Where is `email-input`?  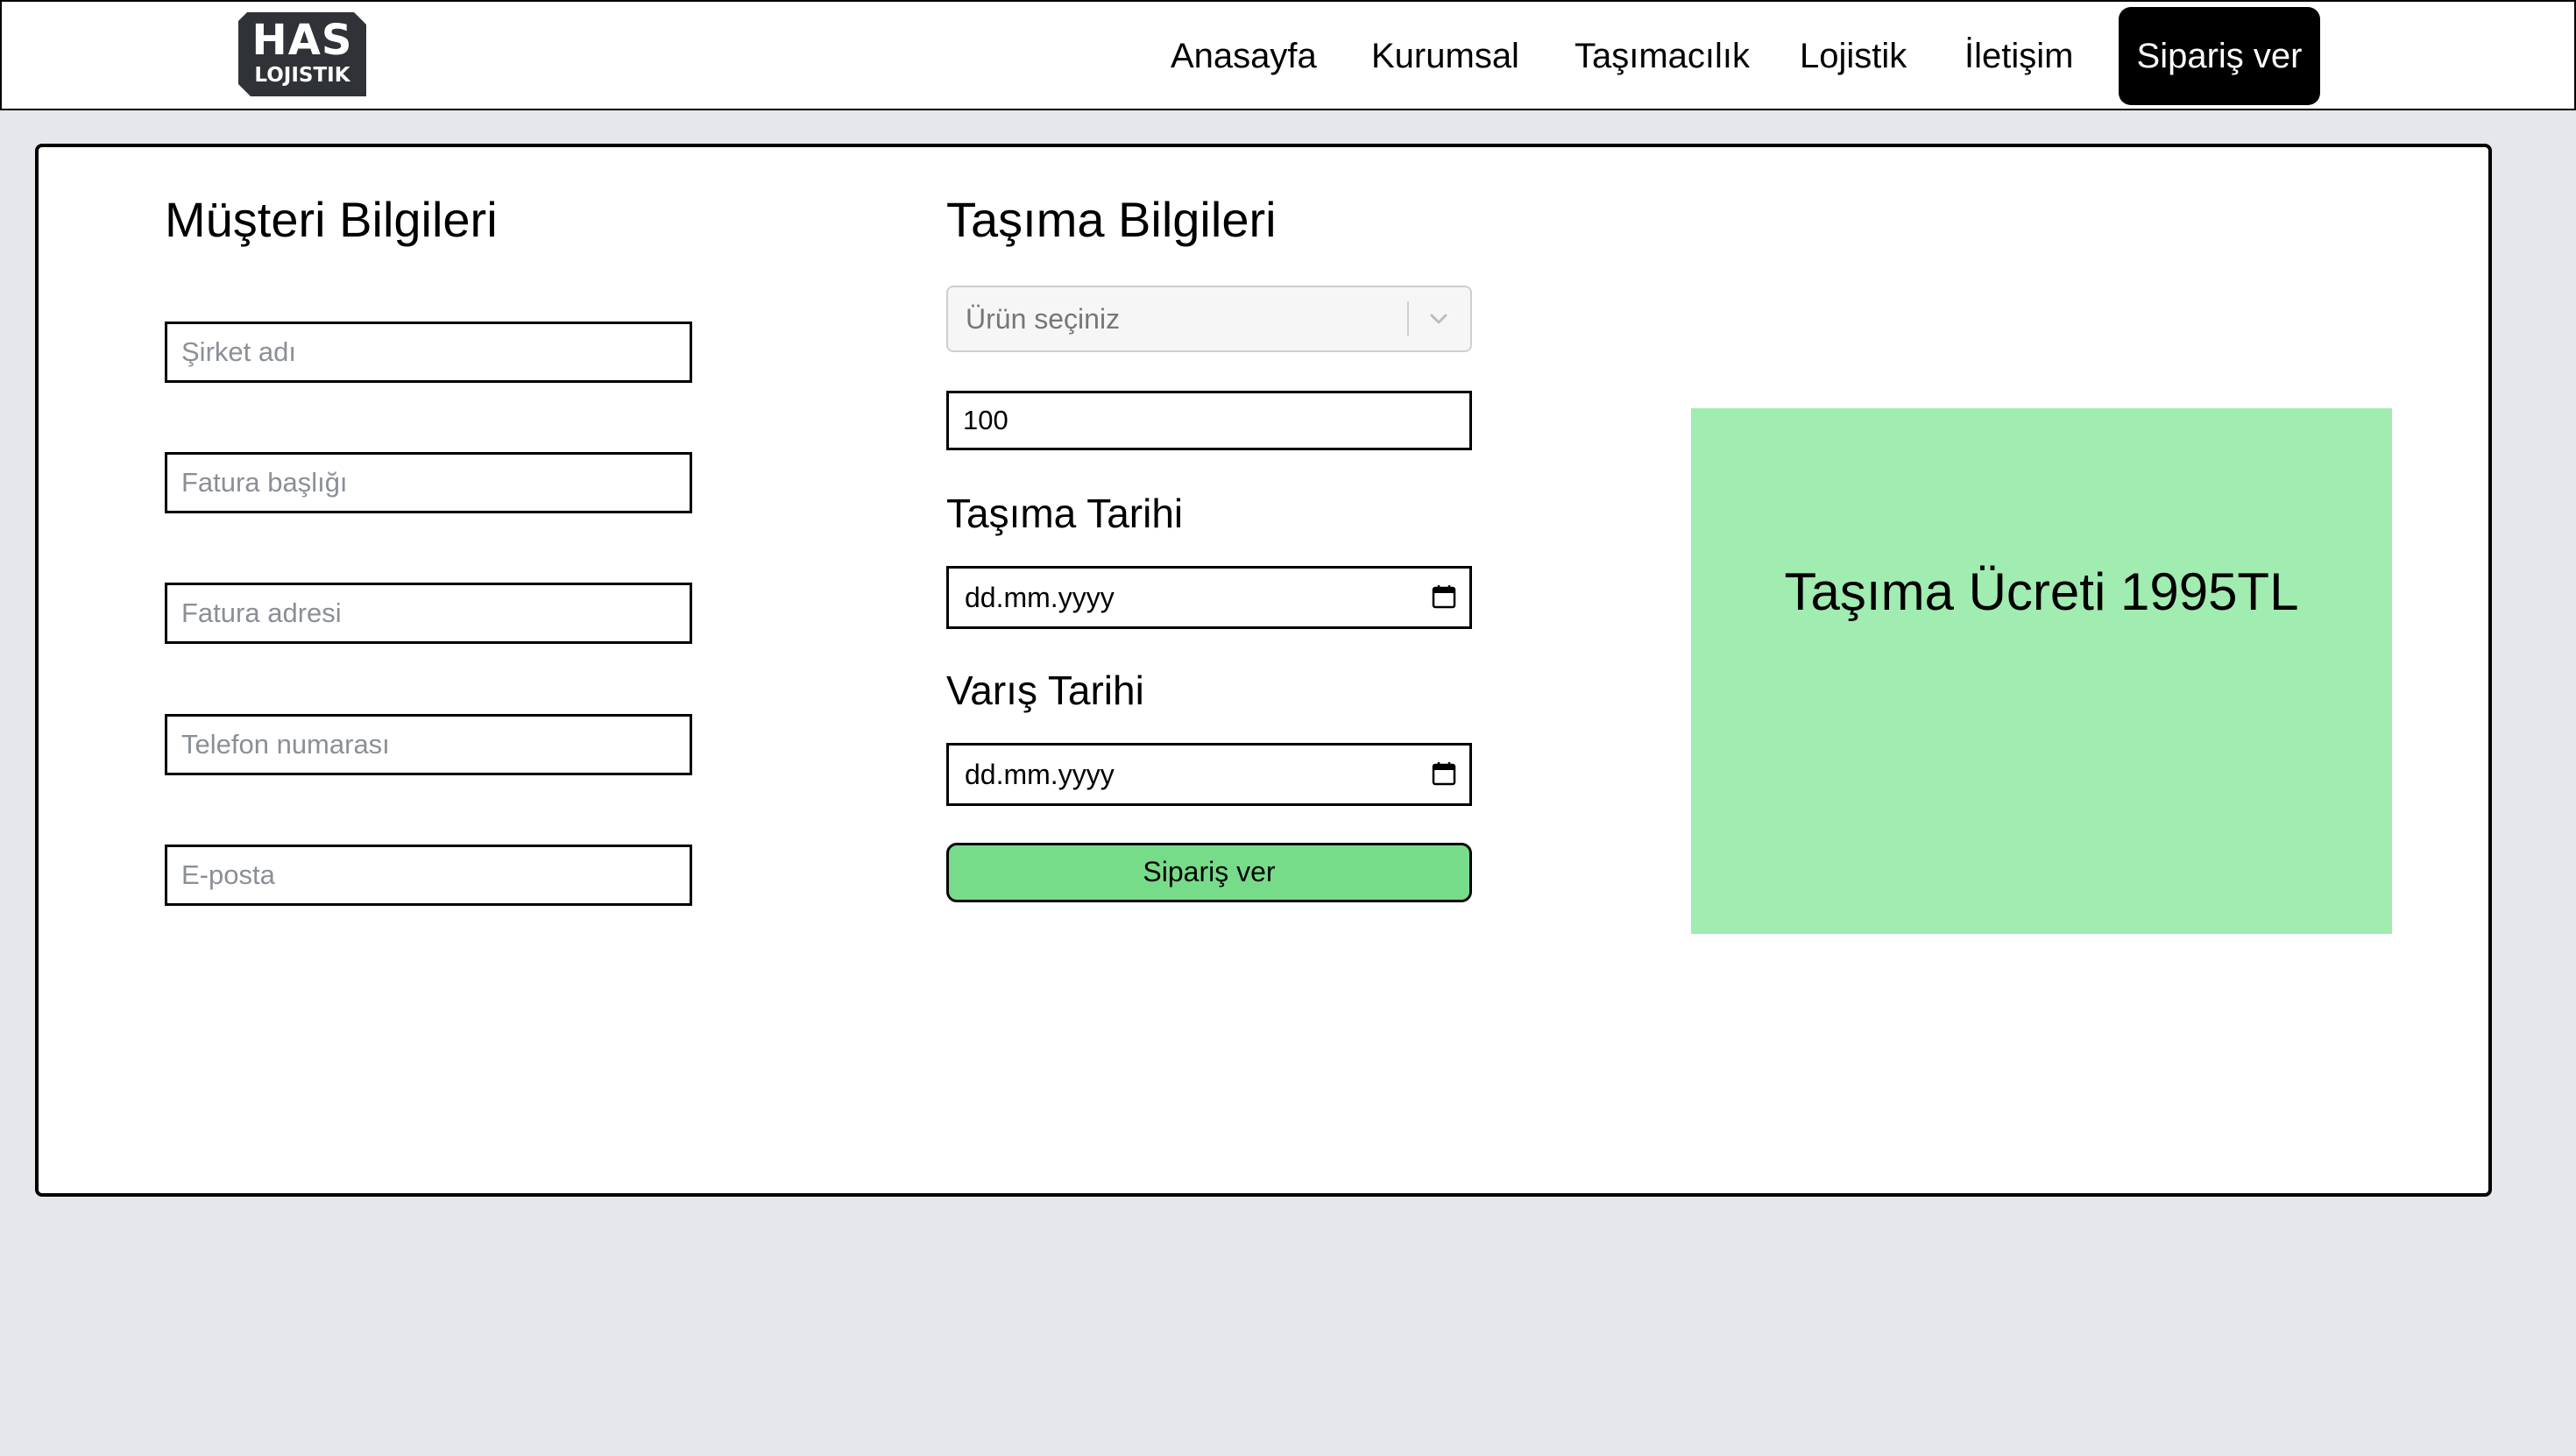 email-input is located at coordinates (428, 875).